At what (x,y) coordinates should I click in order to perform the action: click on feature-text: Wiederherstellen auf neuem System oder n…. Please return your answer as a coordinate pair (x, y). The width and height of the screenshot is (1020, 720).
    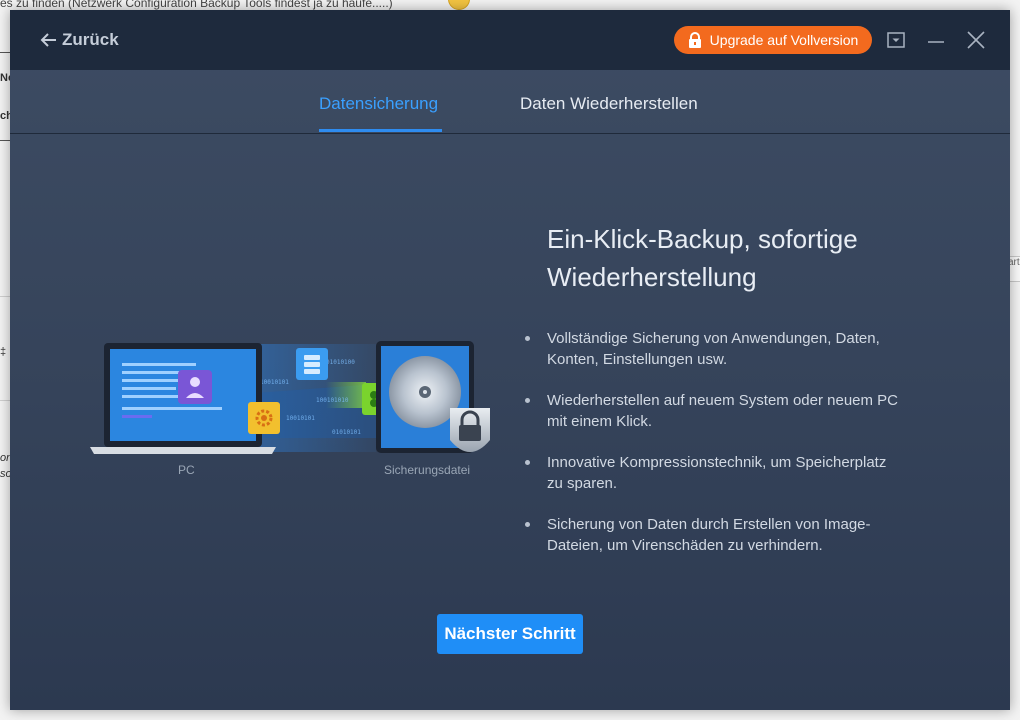
    Looking at the image, I should click on (723, 411).